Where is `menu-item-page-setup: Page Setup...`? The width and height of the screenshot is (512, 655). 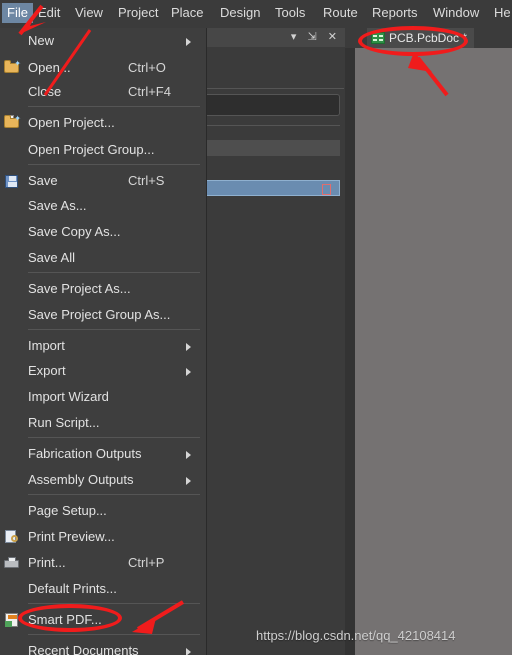 menu-item-page-setup: Page Setup... is located at coordinates (103, 511).